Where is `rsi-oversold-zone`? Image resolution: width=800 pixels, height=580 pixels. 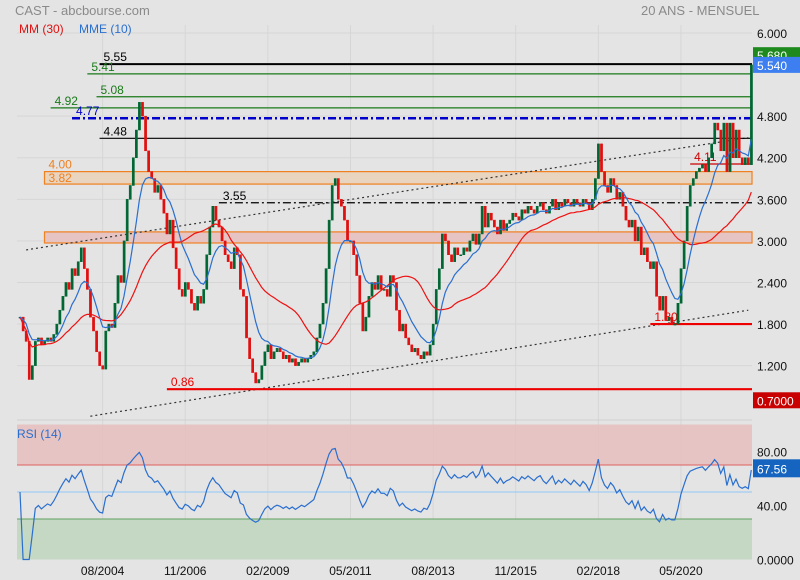
rsi-oversold-zone is located at coordinates (384, 539).